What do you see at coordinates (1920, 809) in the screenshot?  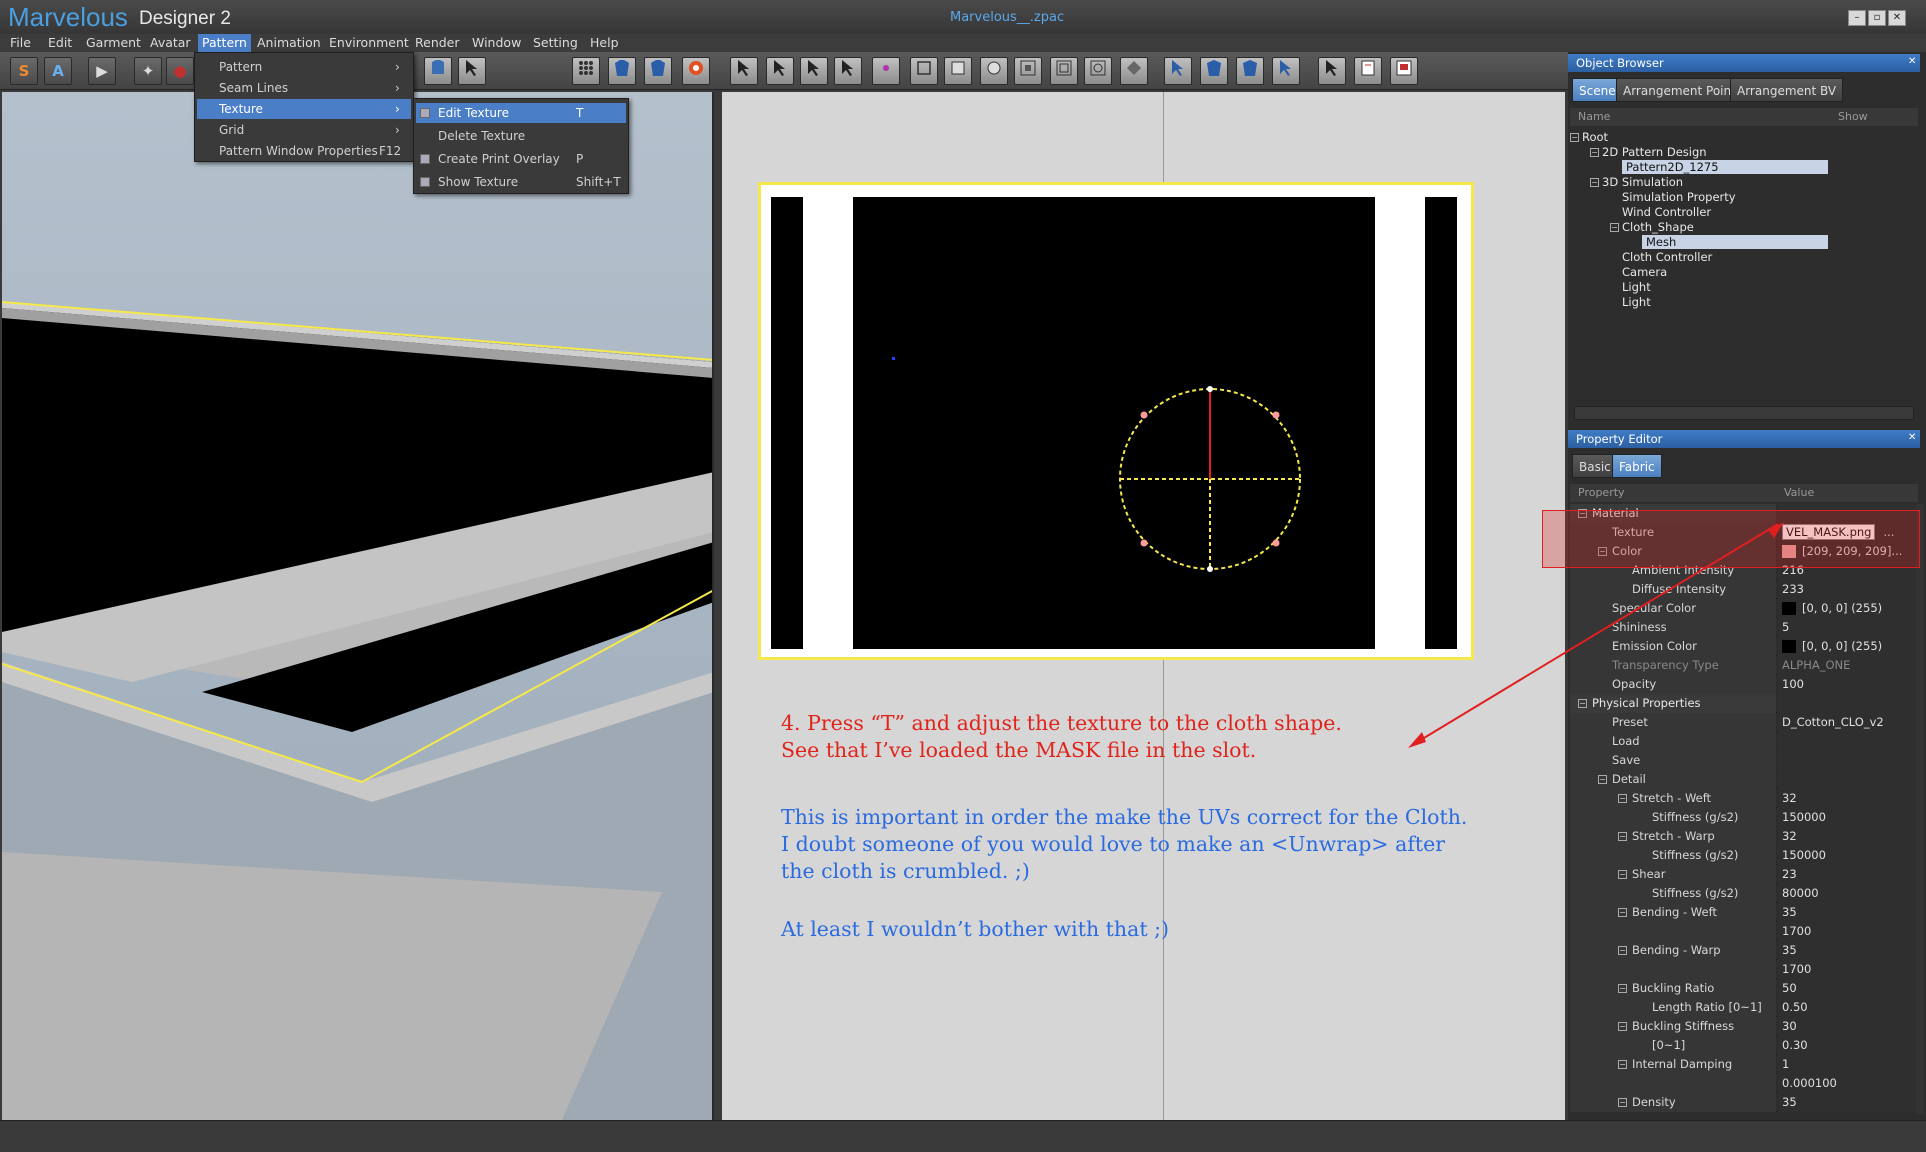 I see `vertical-scrollbar` at bounding box center [1920, 809].